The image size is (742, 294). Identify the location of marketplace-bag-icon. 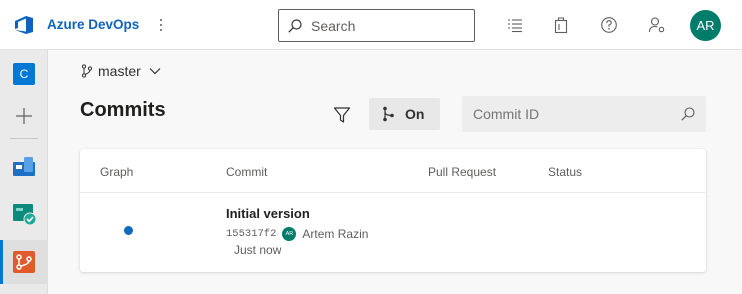
(561, 25).